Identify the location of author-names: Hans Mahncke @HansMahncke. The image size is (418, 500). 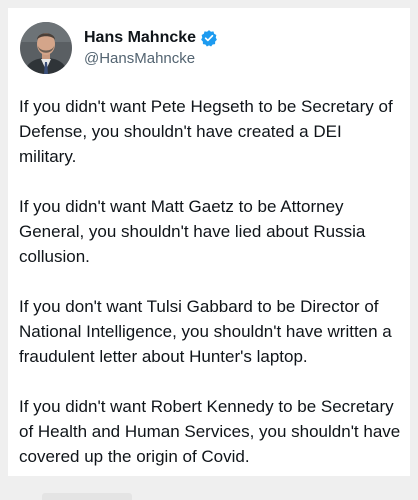
(151, 48).